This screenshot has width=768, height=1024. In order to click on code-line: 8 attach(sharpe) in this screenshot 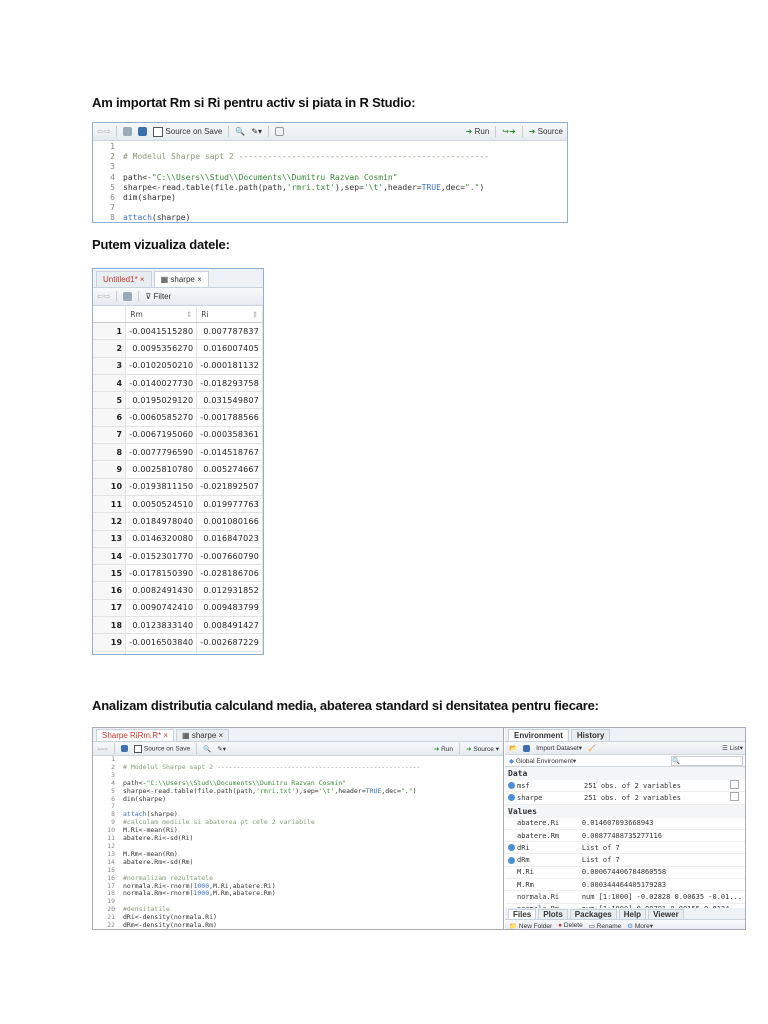, I will do `click(330, 218)`.